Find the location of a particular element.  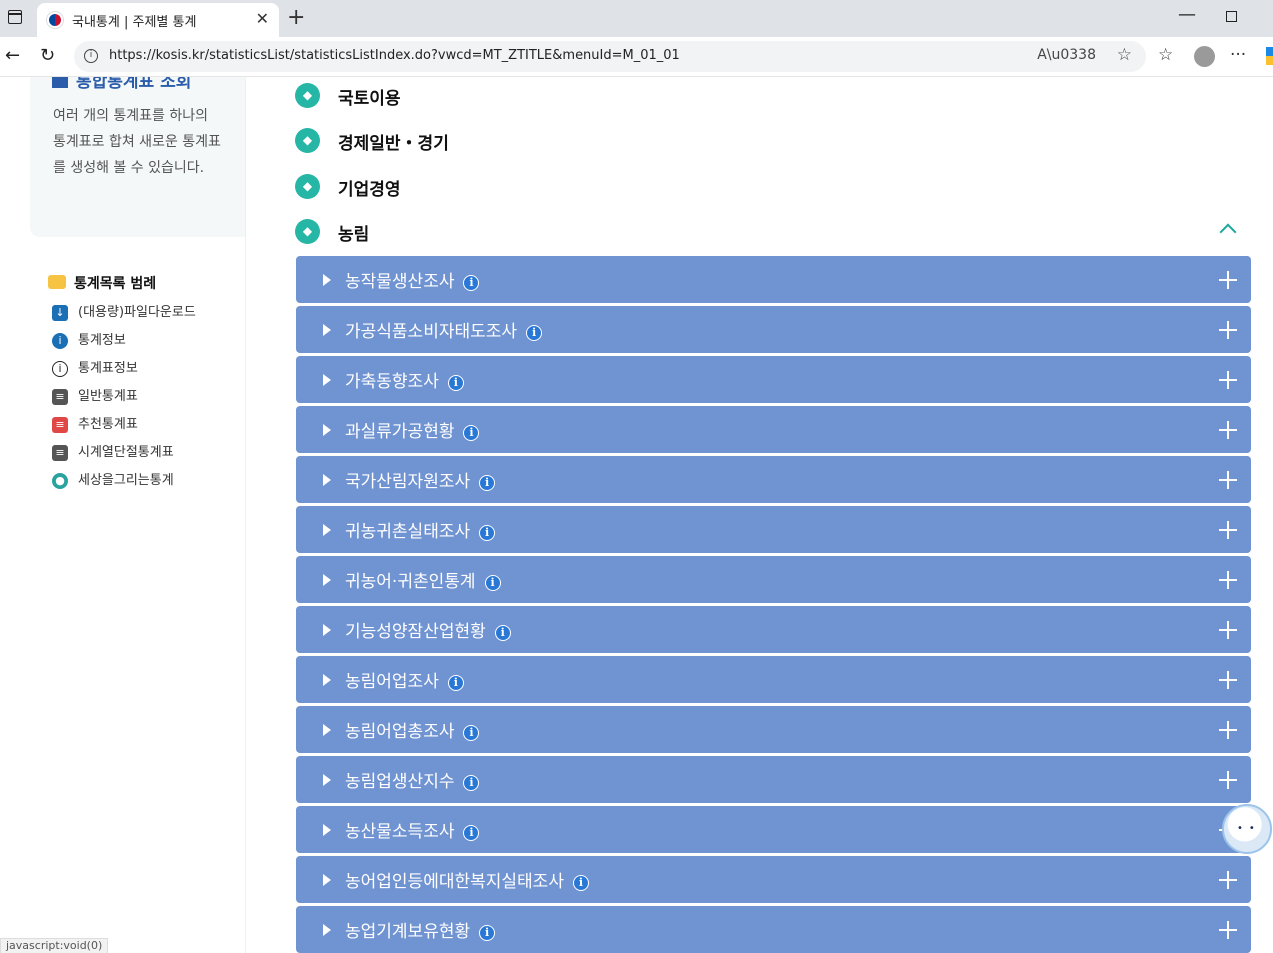

profile-avatar is located at coordinates (1204, 56).